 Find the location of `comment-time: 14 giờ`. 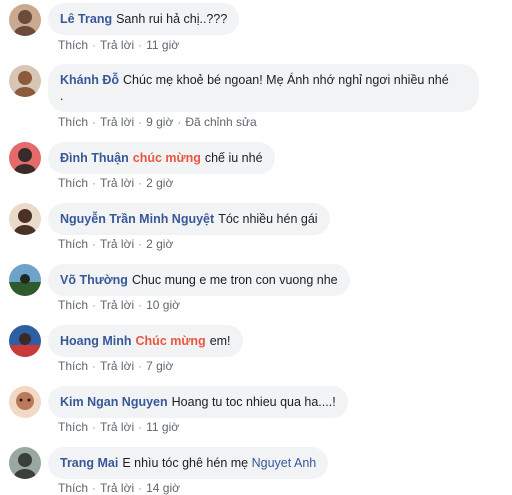

comment-time: 14 giờ is located at coordinates (163, 488).